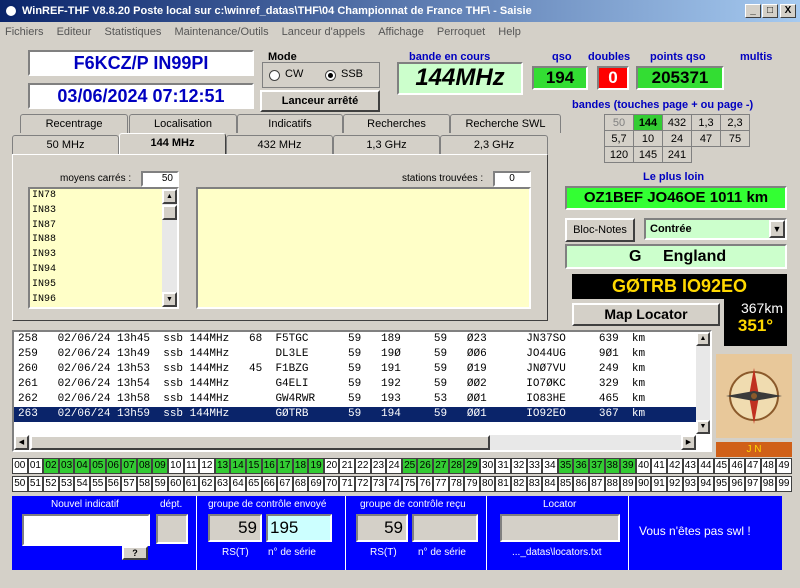 Image resolution: width=800 pixels, height=588 pixels. I want to click on serial-number-cell: 51, so click(35, 484).